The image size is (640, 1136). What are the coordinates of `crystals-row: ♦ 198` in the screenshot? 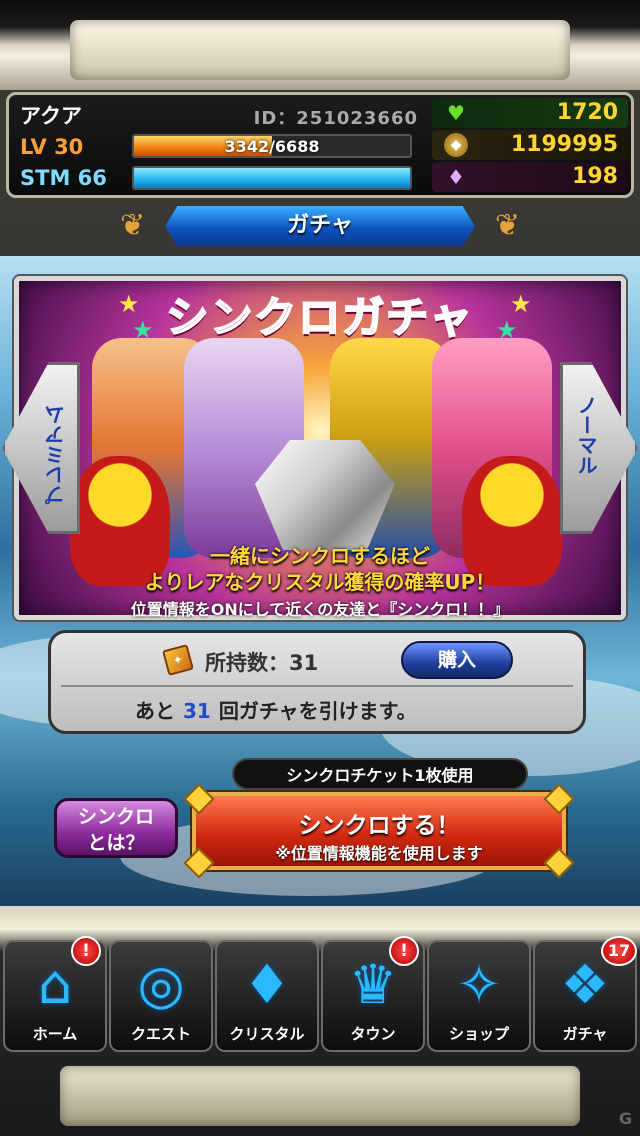 It's located at (530, 177).